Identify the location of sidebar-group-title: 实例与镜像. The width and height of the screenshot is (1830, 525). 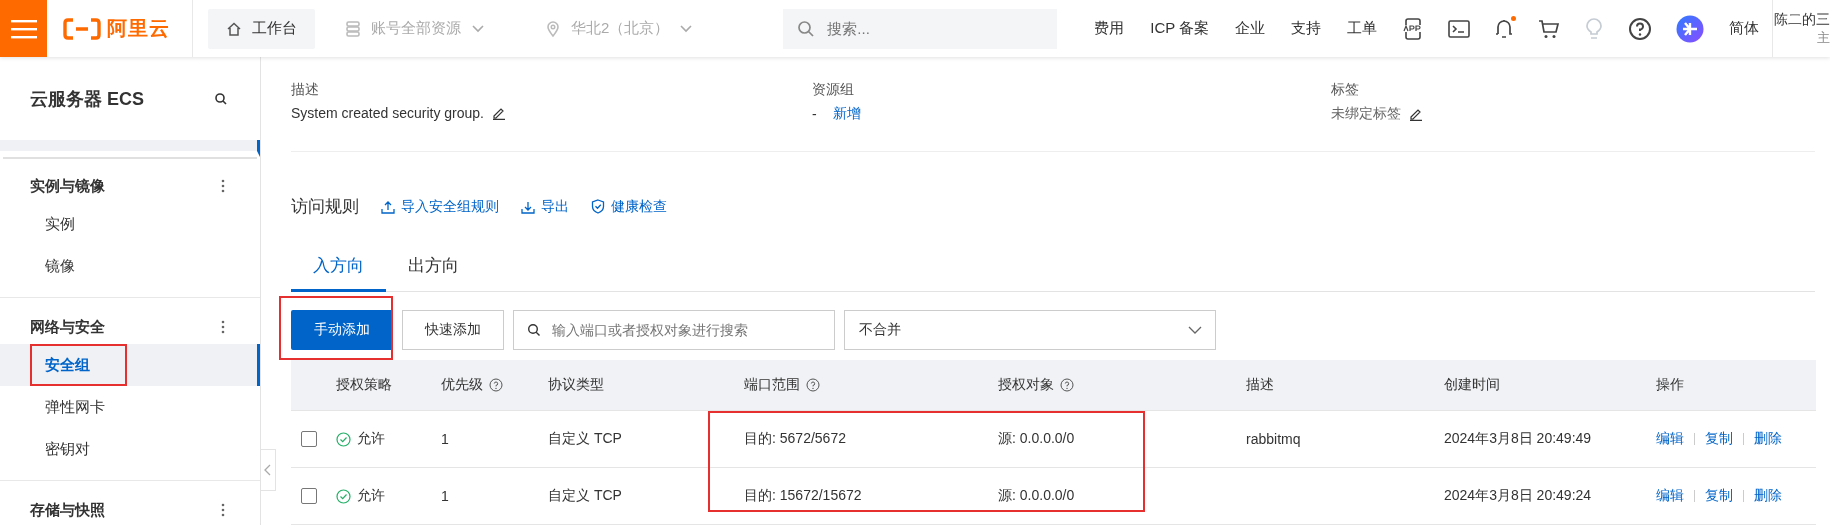
(67, 186).